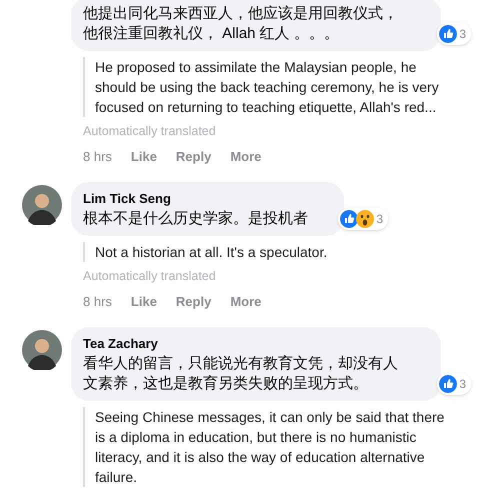  Describe the element at coordinates (207, 199) in the screenshot. I see `author-name: Lim Tick Seng` at that location.